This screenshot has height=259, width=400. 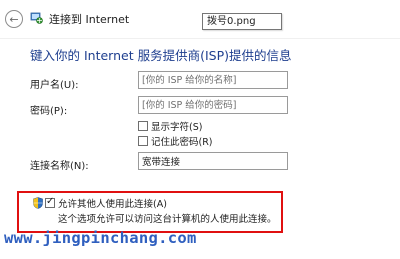 What do you see at coordinates (59, 166) in the screenshot?
I see `connection-name-label: 连接名称(N):` at bounding box center [59, 166].